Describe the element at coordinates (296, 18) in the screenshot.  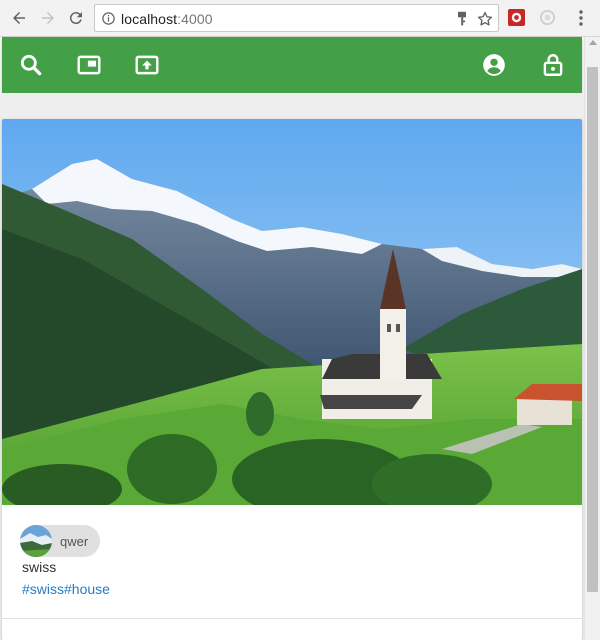
I see `address-bar: localhost:4000` at that location.